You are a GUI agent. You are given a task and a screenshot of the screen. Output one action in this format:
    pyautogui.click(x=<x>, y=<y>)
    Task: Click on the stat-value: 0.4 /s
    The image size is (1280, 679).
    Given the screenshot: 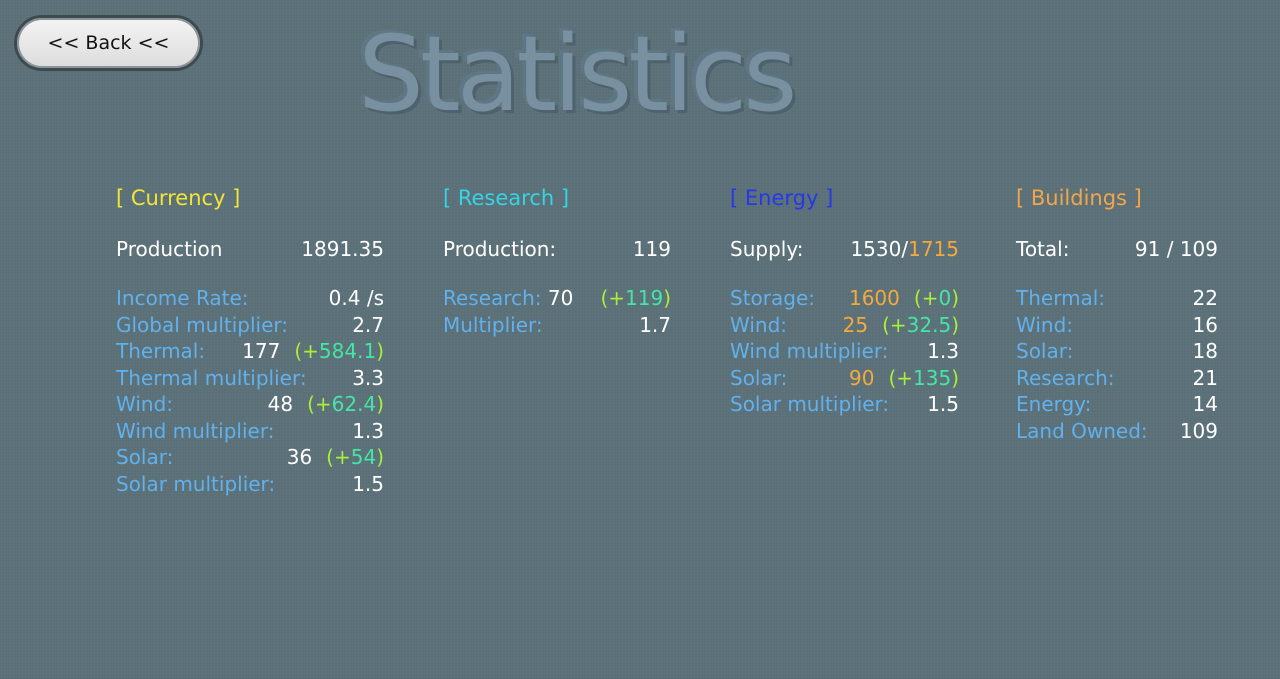 What is the action you would take?
    pyautogui.click(x=356, y=298)
    